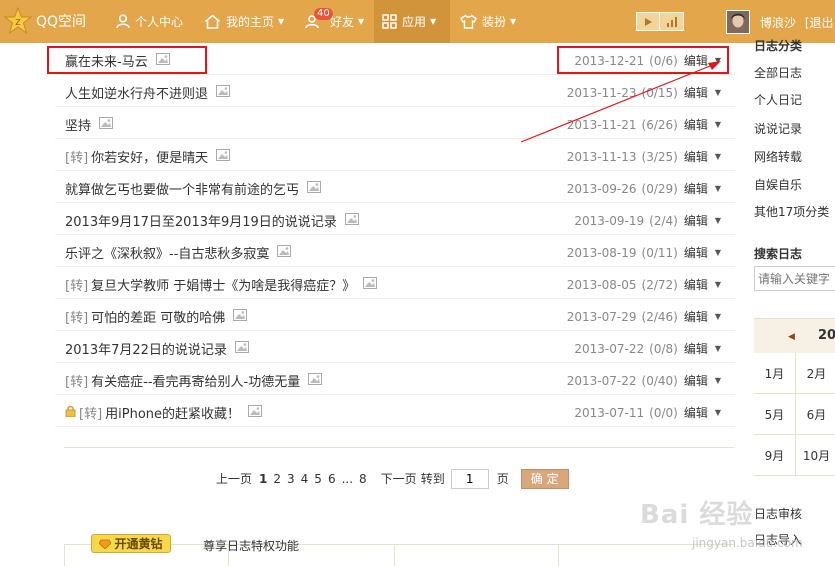 The height and width of the screenshot is (566, 835). What do you see at coordinates (647, 412) in the screenshot?
I see `post-meta: 2013-07-11 (0/0) 编辑 ▼` at bounding box center [647, 412].